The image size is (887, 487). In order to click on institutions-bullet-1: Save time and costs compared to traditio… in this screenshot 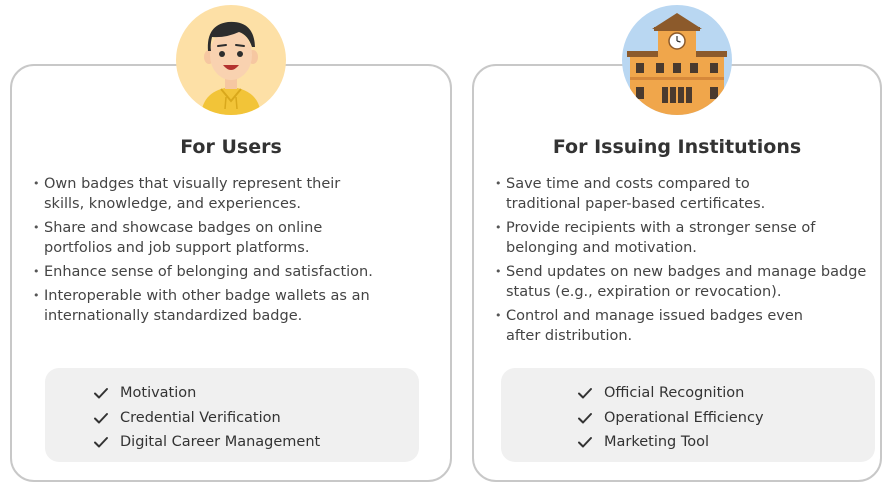, I will do `click(650, 194)`.